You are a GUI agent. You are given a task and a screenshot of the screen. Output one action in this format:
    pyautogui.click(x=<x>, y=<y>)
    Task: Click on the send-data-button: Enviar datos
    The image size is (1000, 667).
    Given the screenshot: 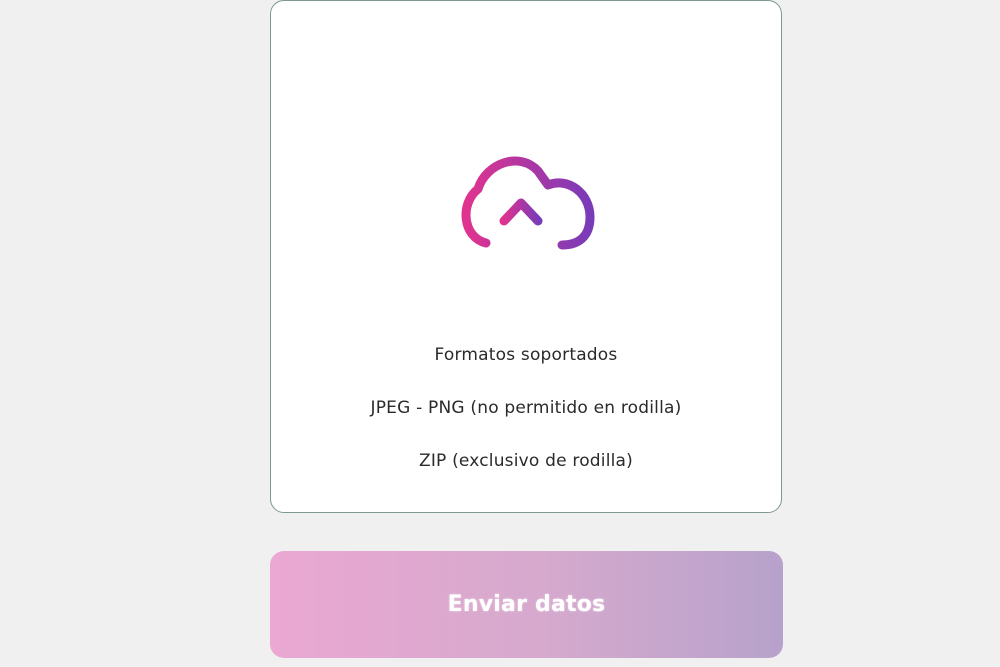 What is the action you would take?
    pyautogui.click(x=526, y=604)
    